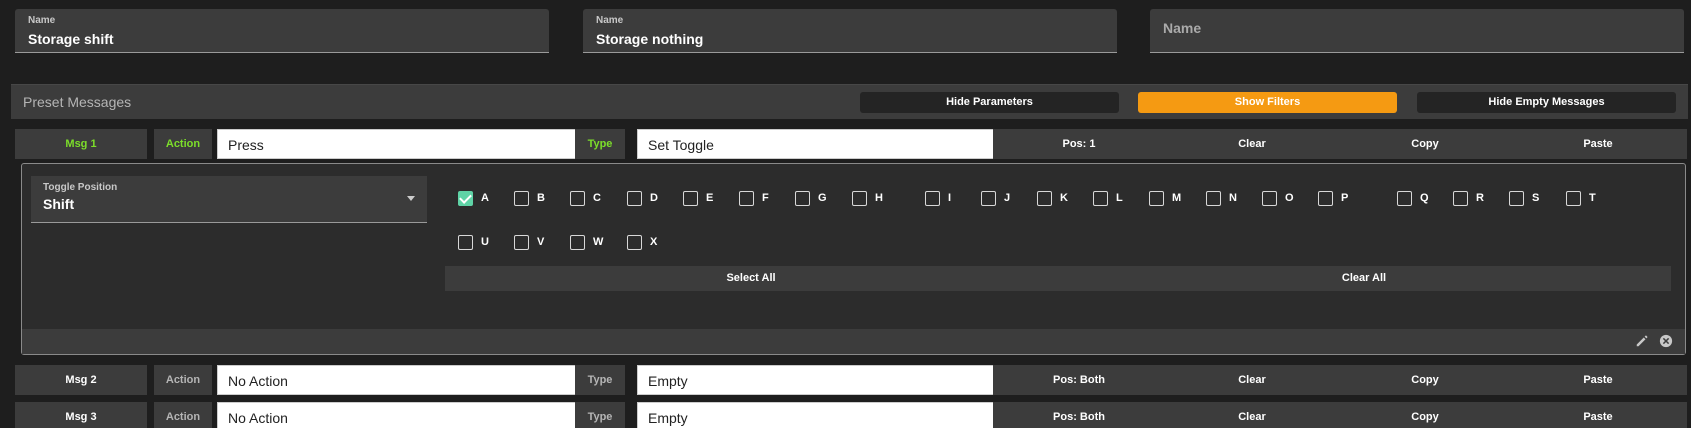 The width and height of the screenshot is (1691, 428). Describe the element at coordinates (1424, 198) in the screenshot. I see `checkbox-label: Q` at that location.